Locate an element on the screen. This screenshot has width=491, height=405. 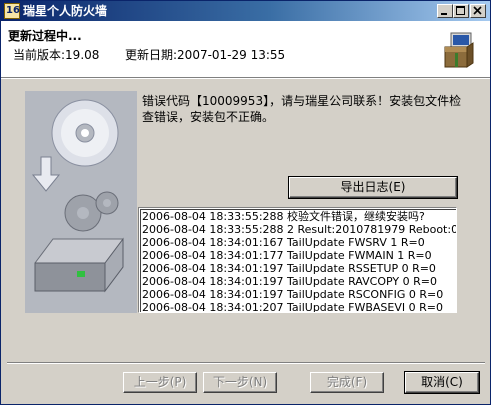
back-button: 上一步(P) is located at coordinates (160, 382).